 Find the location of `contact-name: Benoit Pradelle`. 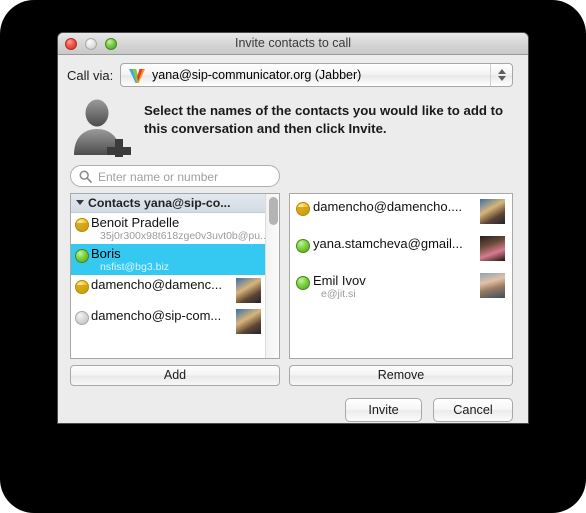

contact-name: Benoit Pradelle is located at coordinates (135, 222).